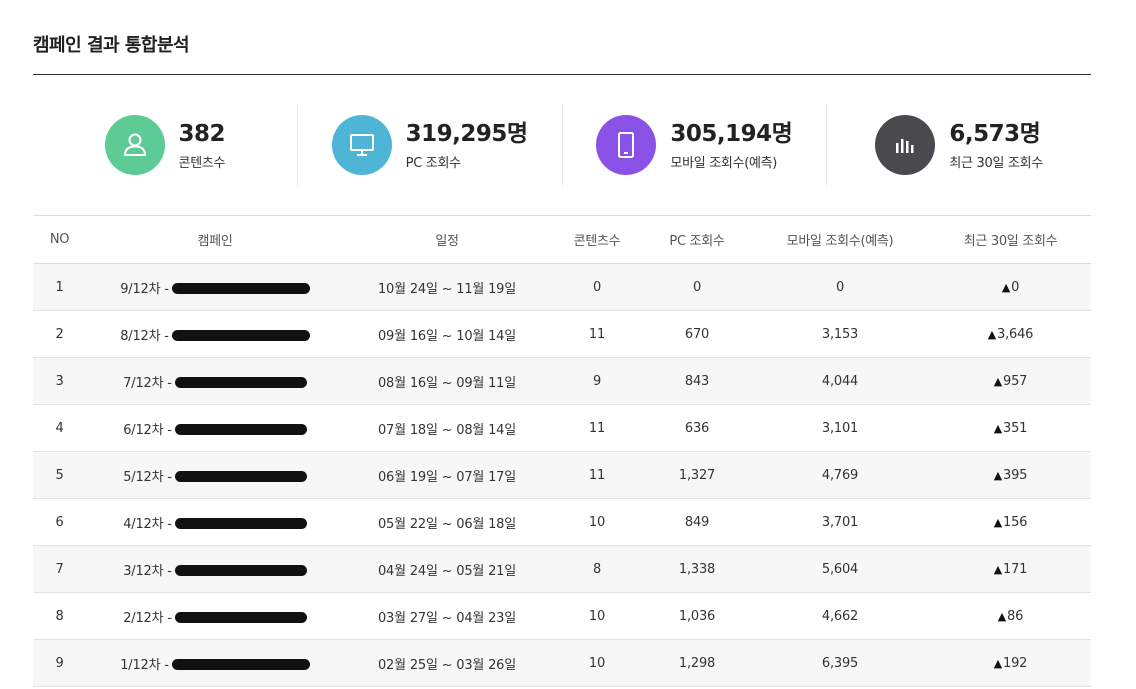  Describe the element at coordinates (215, 287) in the screenshot. I see `cell-campaign: 9/12차 -` at that location.